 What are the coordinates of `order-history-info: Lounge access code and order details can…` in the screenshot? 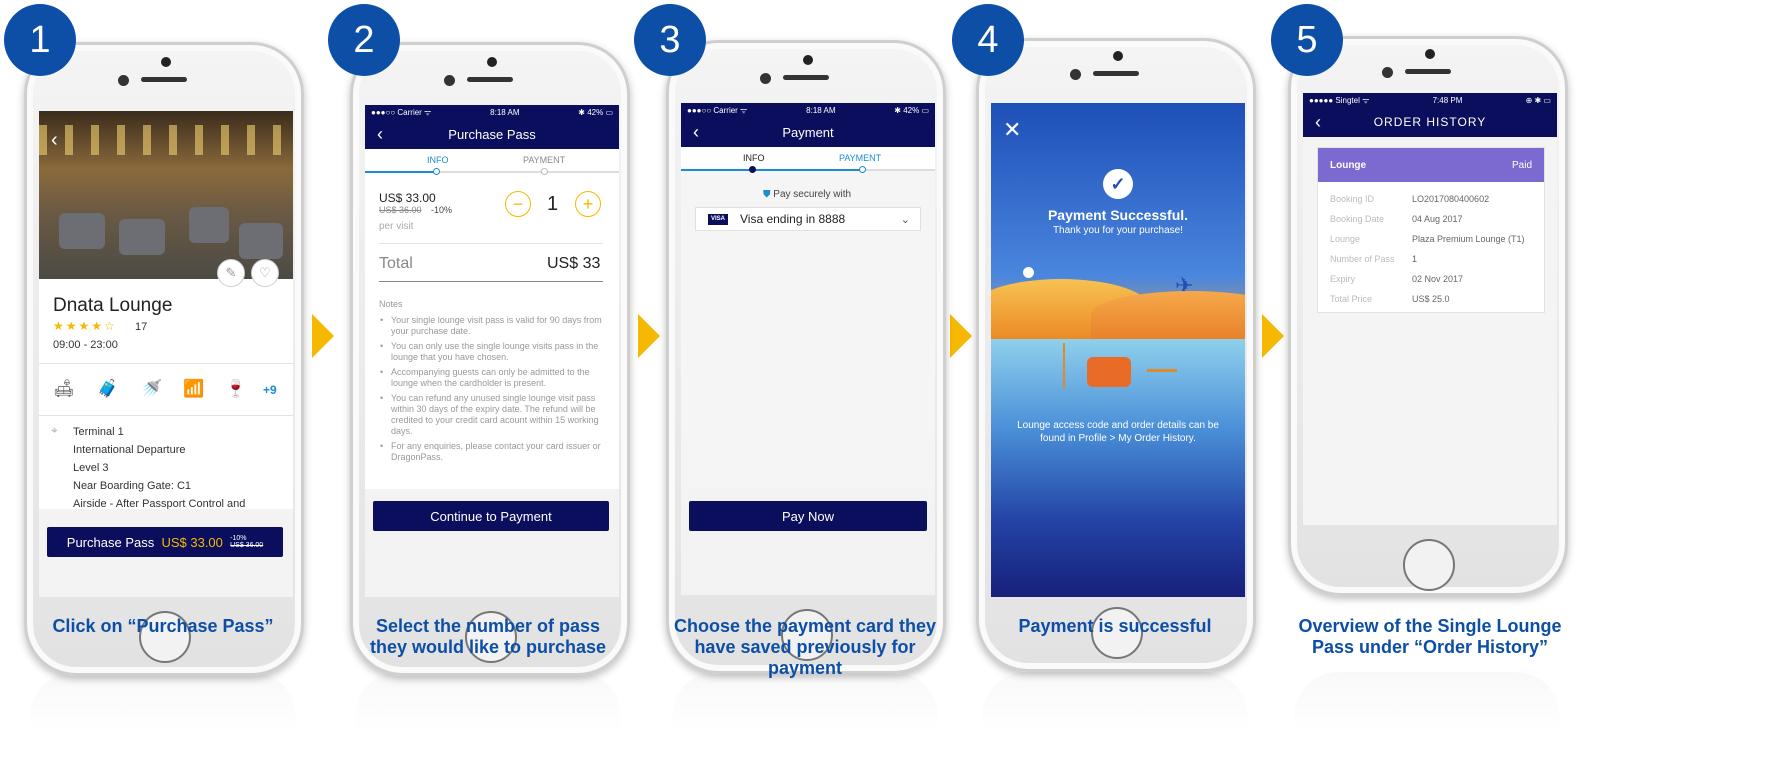 It's located at (1118, 432).